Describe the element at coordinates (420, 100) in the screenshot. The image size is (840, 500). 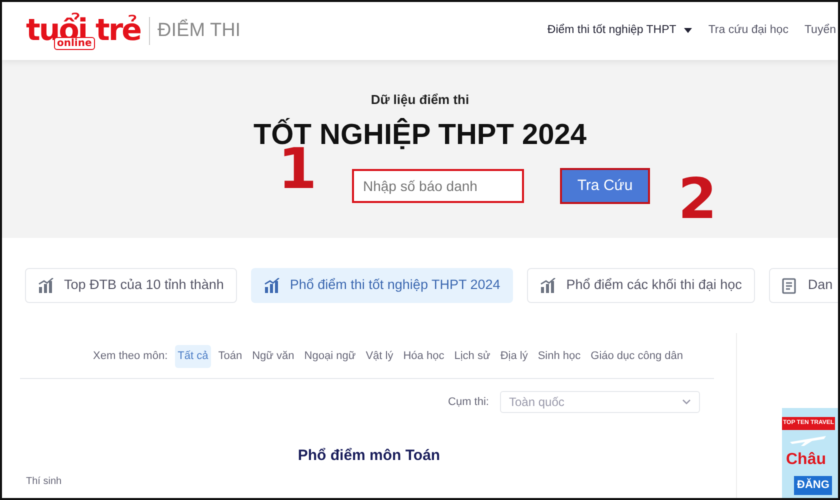
I see `hero-subtitle: Dữ liệu điểm thi` at that location.